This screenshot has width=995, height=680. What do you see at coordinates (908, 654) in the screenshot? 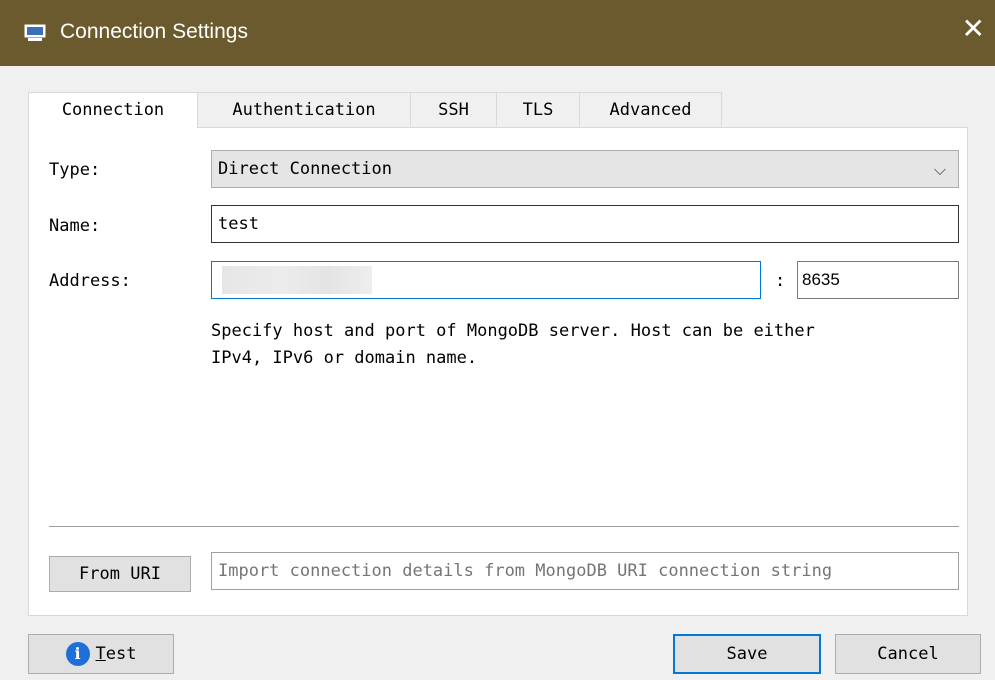
I see `cancel-button: Cancel` at bounding box center [908, 654].